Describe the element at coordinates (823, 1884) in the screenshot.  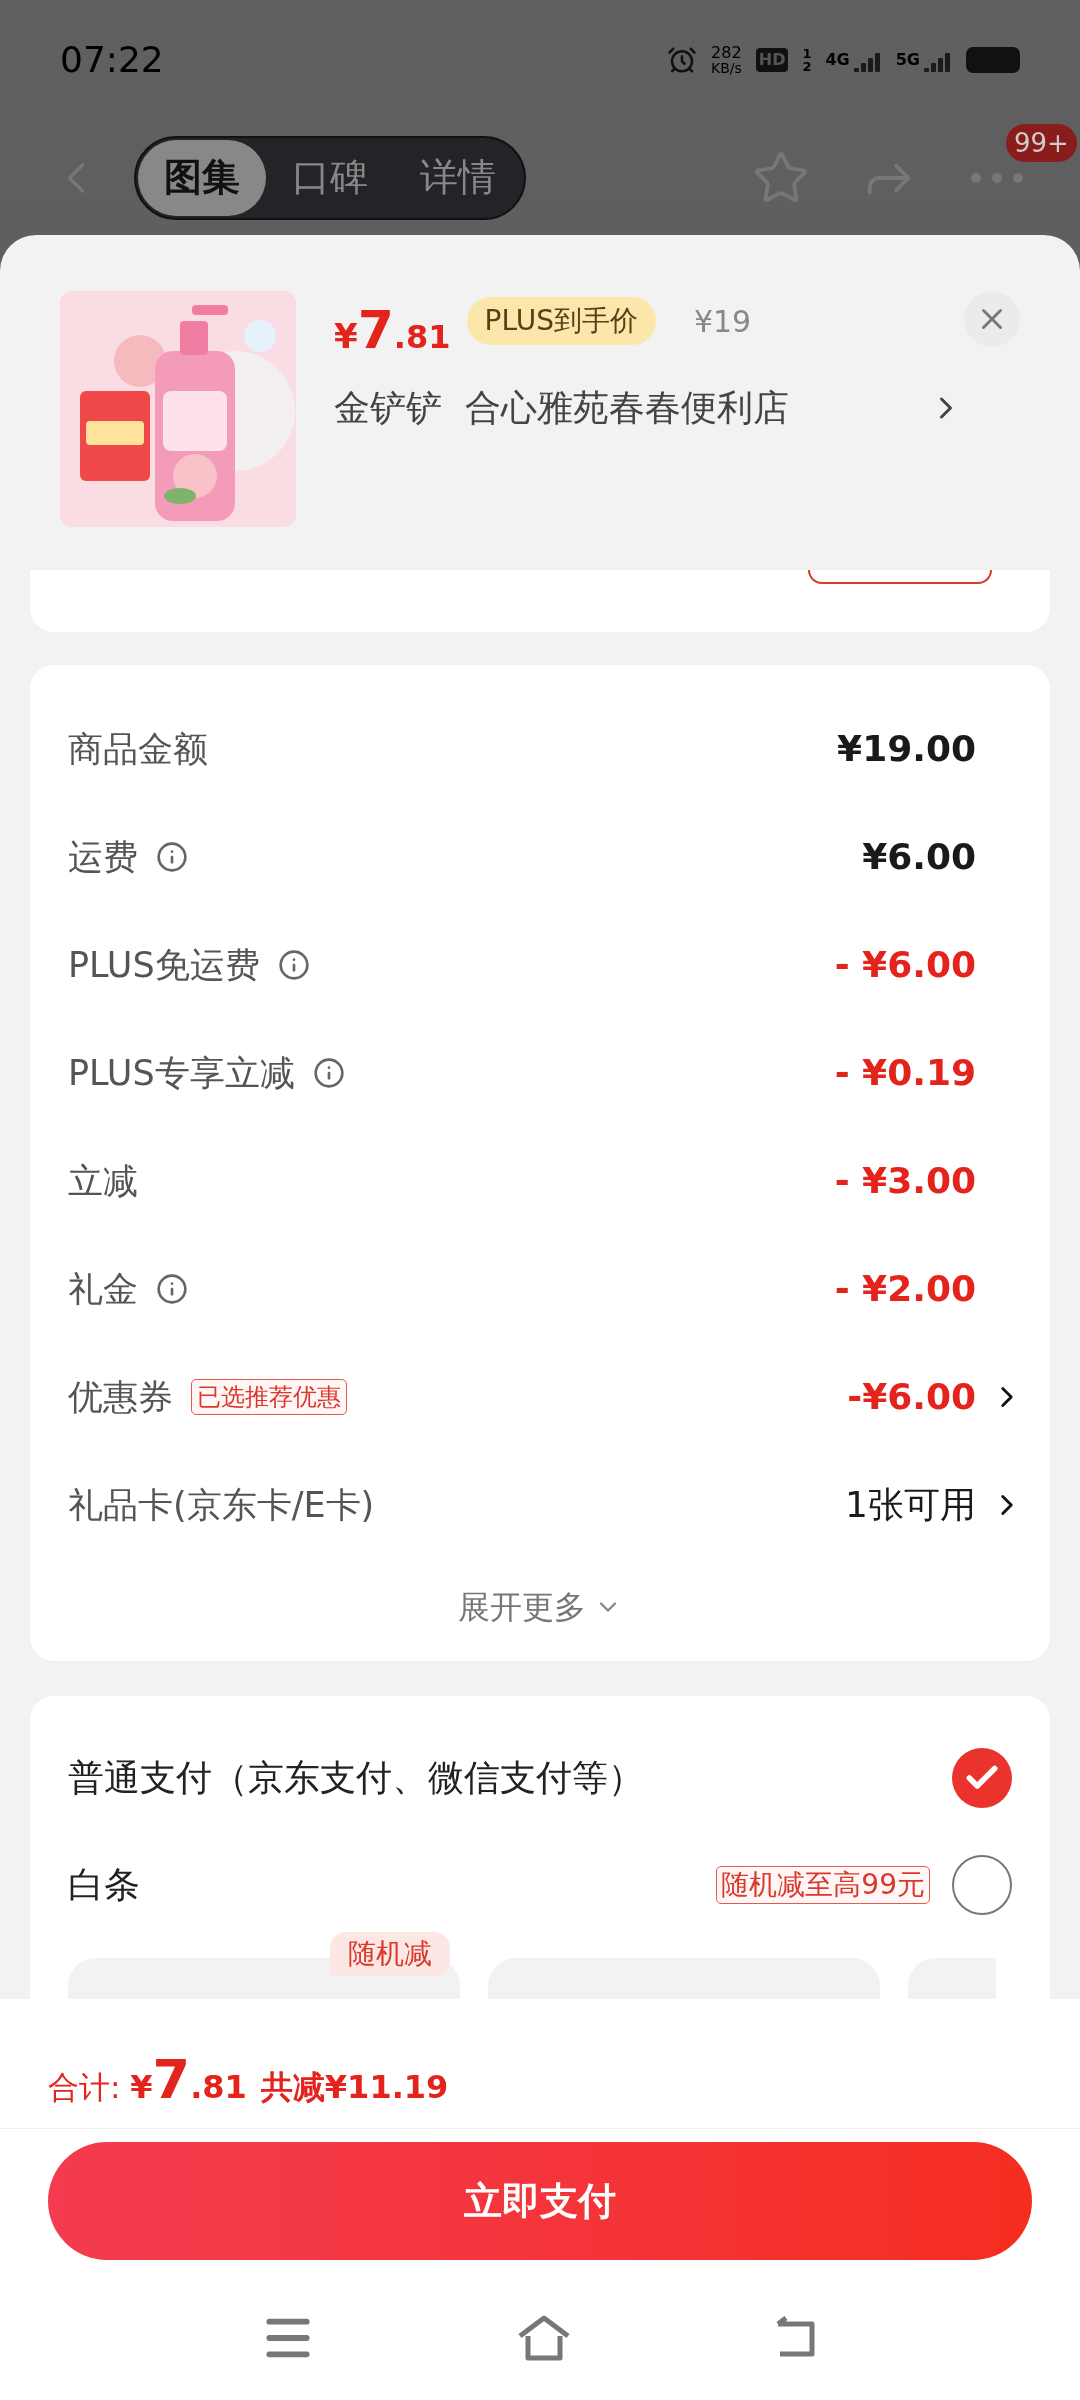
I see `promo-tag: 随机减至高99元` at that location.